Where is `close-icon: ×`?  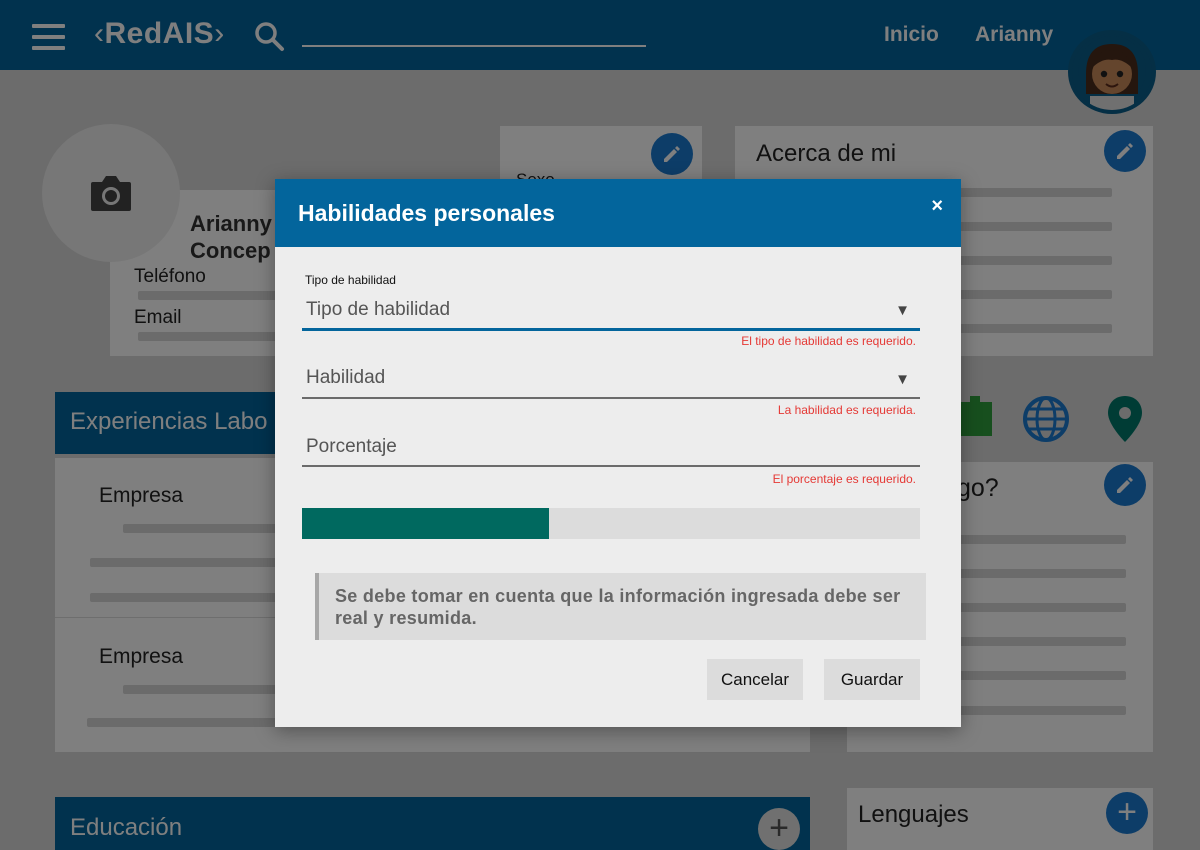 close-icon: × is located at coordinates (937, 206).